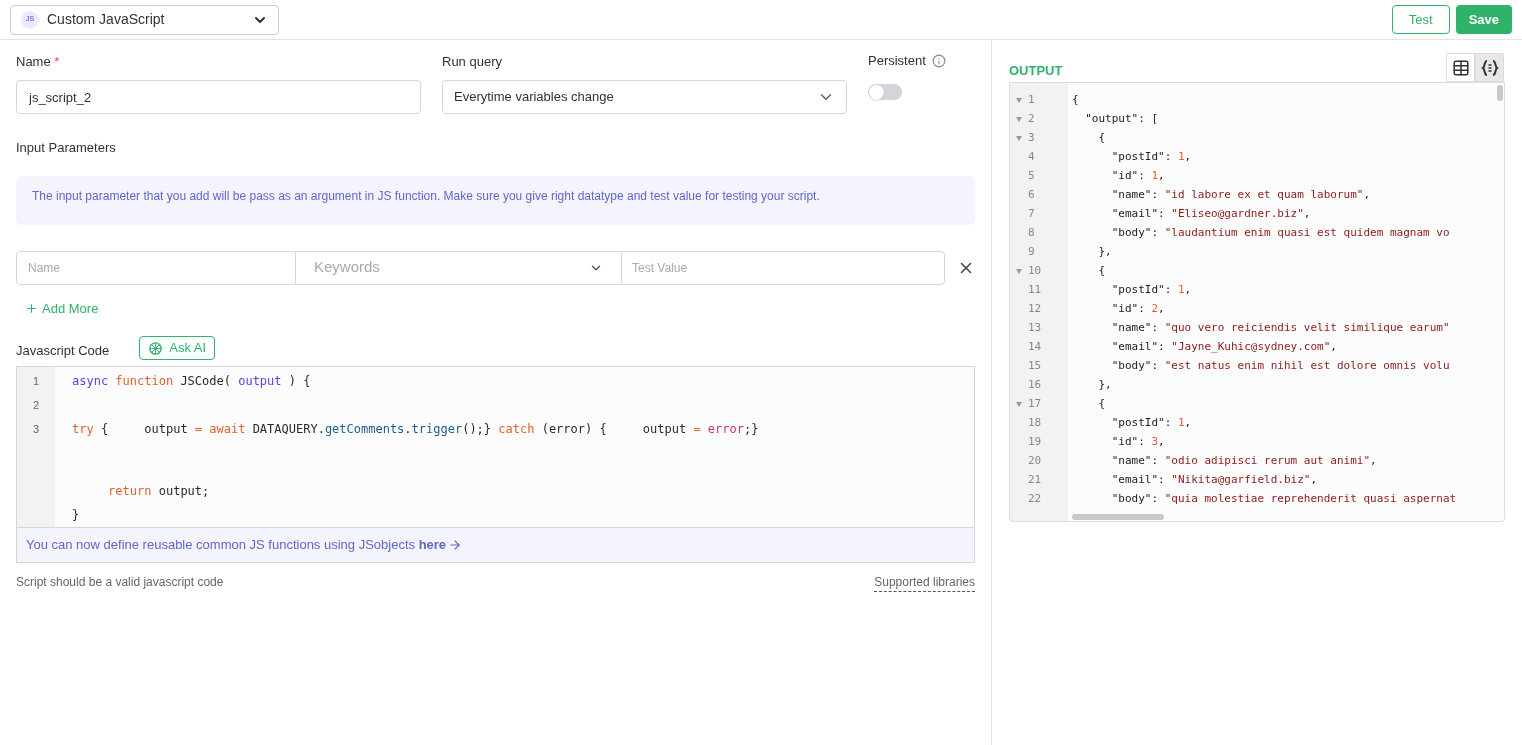  What do you see at coordinates (1214, 480) in the screenshot?
I see `json-line: "email": "Nikita@garfield.biz",` at bounding box center [1214, 480].